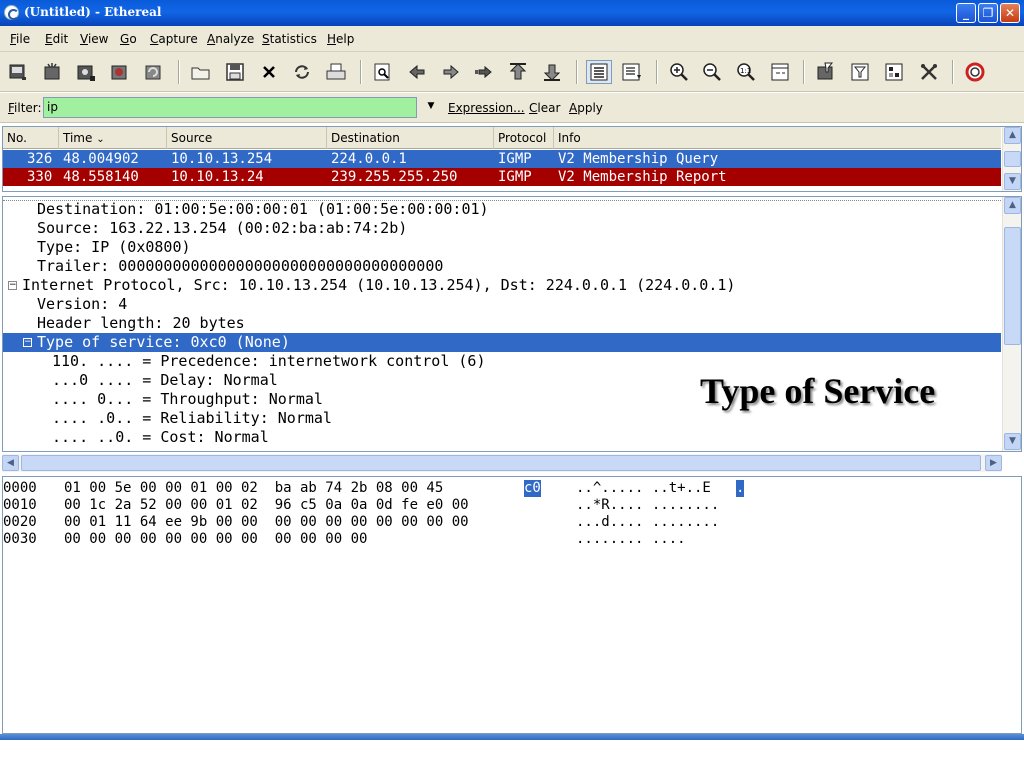 The width and height of the screenshot is (1024, 768). What do you see at coordinates (11, 12) in the screenshot?
I see `ethereal-app-icon` at bounding box center [11, 12].